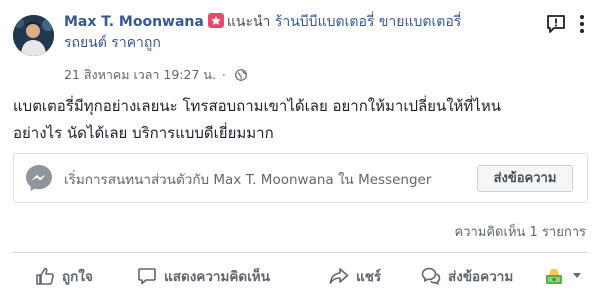 The width and height of the screenshot is (600, 300). Describe the element at coordinates (147, 276) in the screenshot. I see `comment-bubble-icon` at that location.